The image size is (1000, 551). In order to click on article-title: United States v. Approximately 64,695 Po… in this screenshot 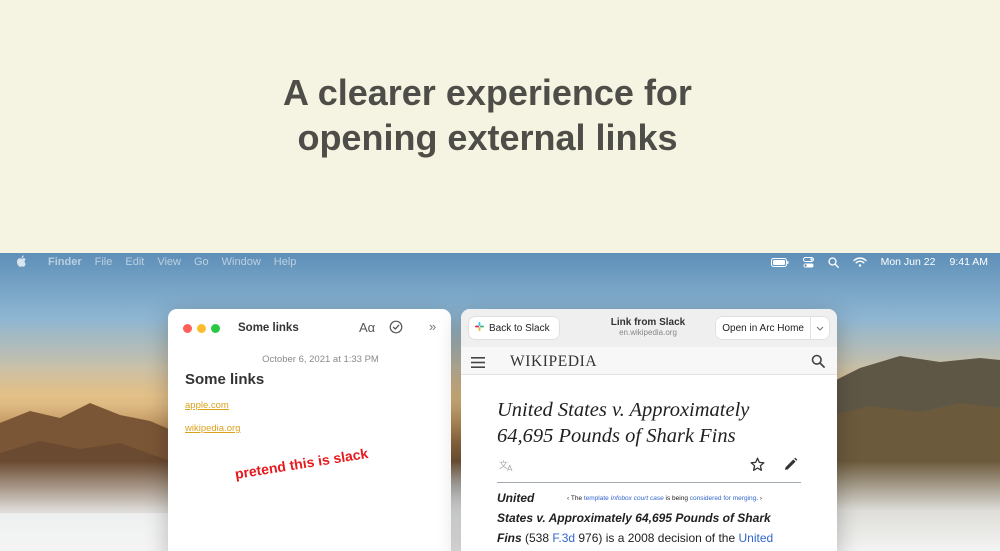, I will do `click(623, 423)`.